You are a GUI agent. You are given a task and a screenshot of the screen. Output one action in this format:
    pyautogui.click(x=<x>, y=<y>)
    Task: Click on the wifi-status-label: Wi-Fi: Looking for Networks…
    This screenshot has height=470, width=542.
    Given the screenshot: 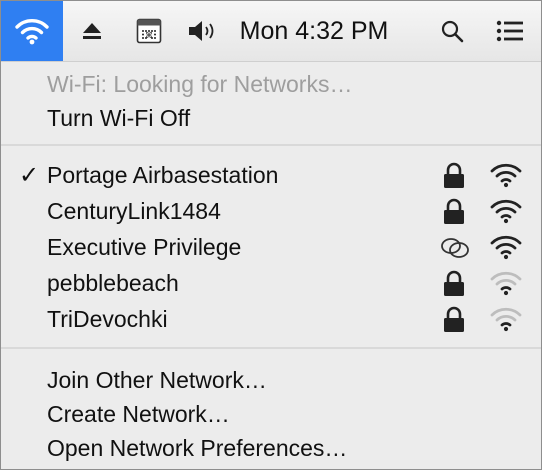 What is the action you would take?
    pyautogui.click(x=200, y=83)
    